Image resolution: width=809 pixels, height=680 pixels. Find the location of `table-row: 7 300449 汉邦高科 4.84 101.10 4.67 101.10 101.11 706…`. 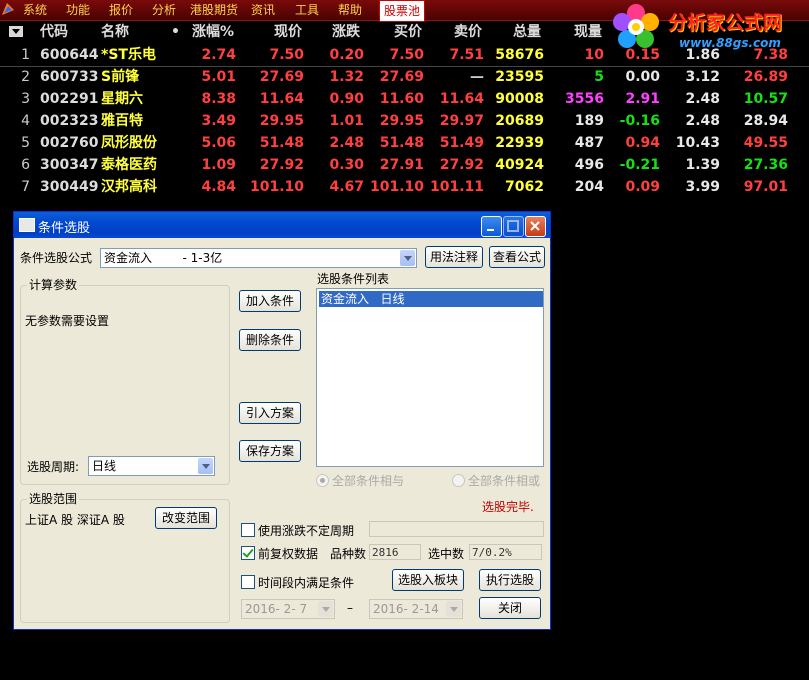

table-row: 7 300449 汉邦高科 4.84 101.10 4.67 101.10 101.11 706… is located at coordinates (404, 187).